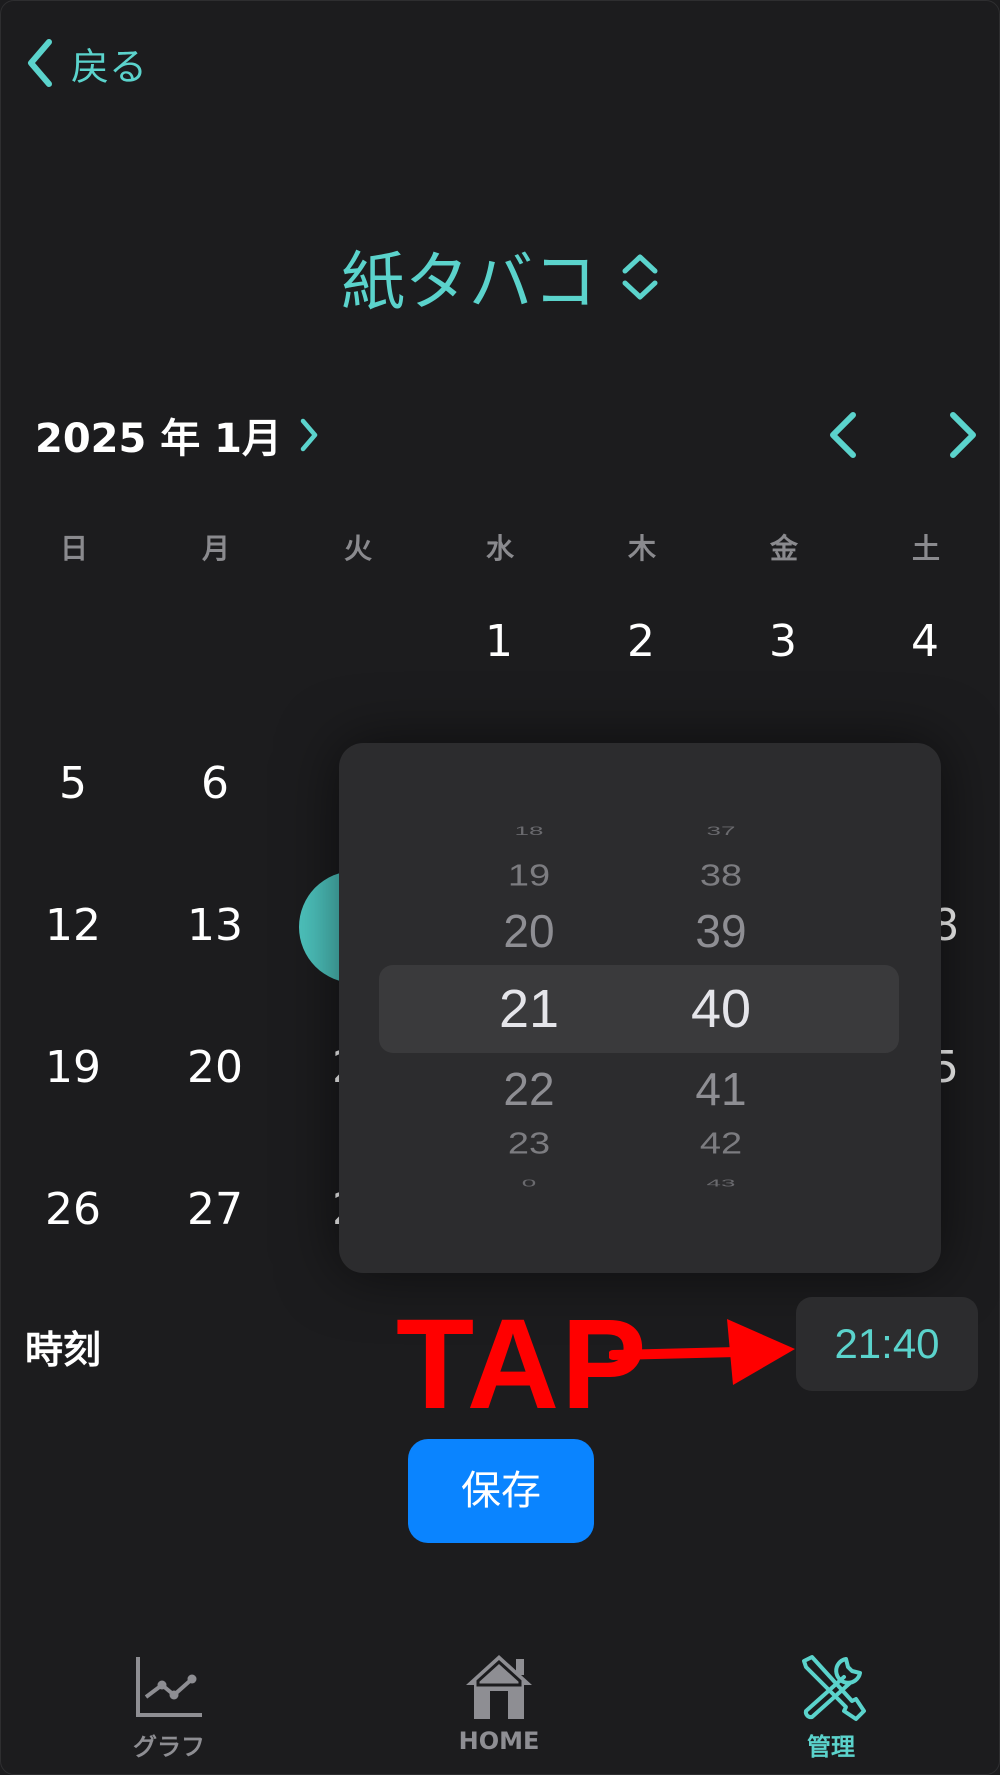 Image resolution: width=1000 pixels, height=1775 pixels. Describe the element at coordinates (721, 831) in the screenshot. I see `minute-option: 37` at that location.